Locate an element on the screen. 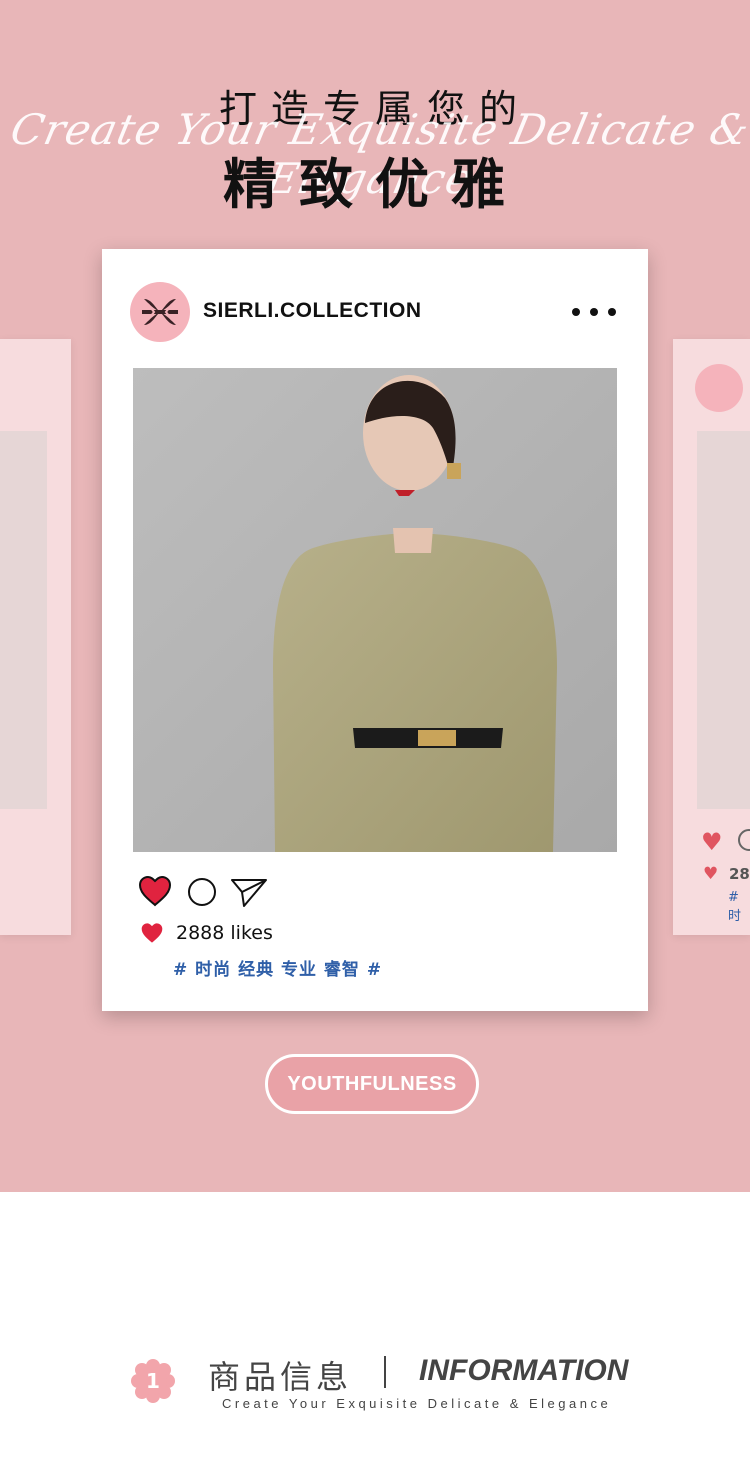  avatar is located at coordinates (160, 312).